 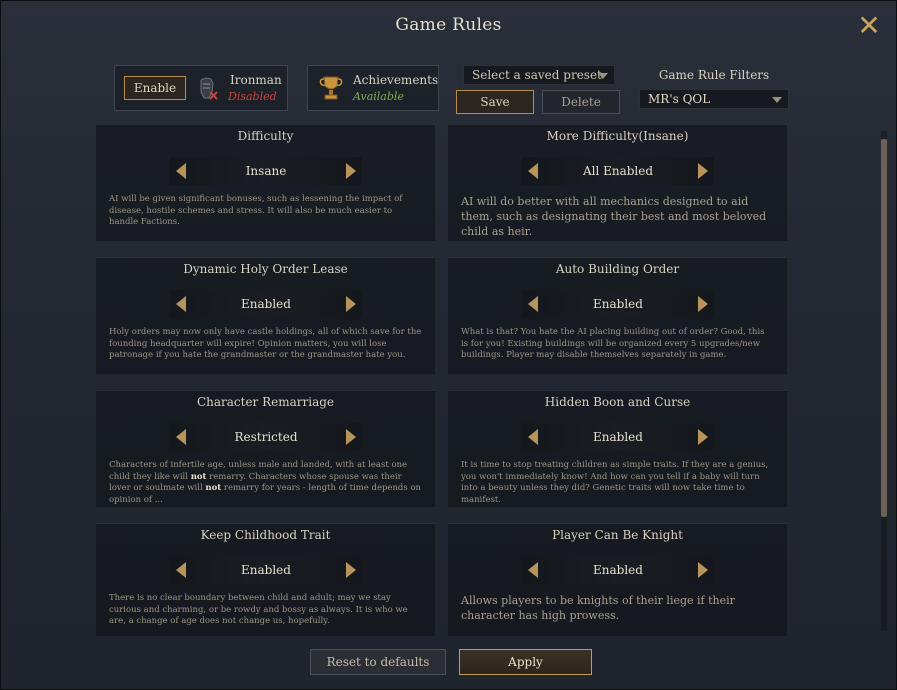 I want to click on game-rule-filters-title: Game Rule Filters, so click(x=714, y=75).